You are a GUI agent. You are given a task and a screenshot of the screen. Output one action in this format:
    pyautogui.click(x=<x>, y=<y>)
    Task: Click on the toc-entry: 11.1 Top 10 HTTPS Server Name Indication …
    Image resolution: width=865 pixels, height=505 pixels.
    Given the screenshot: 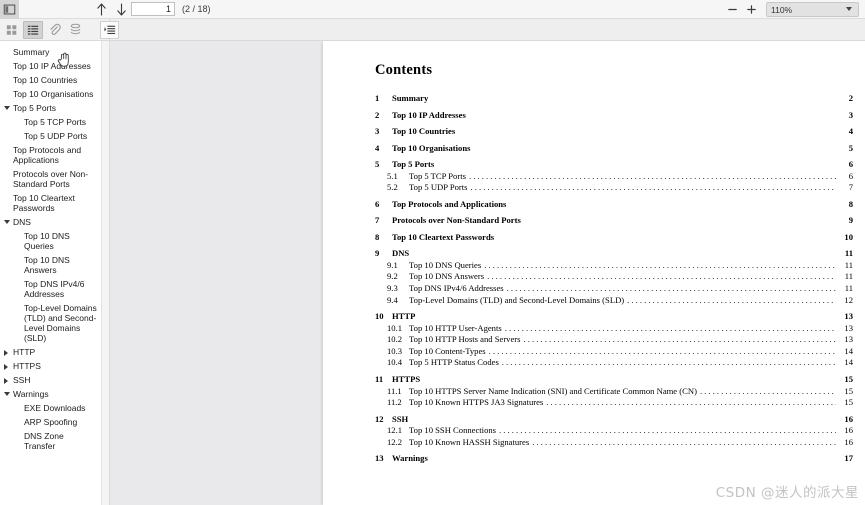 What is the action you would take?
    pyautogui.click(x=614, y=391)
    